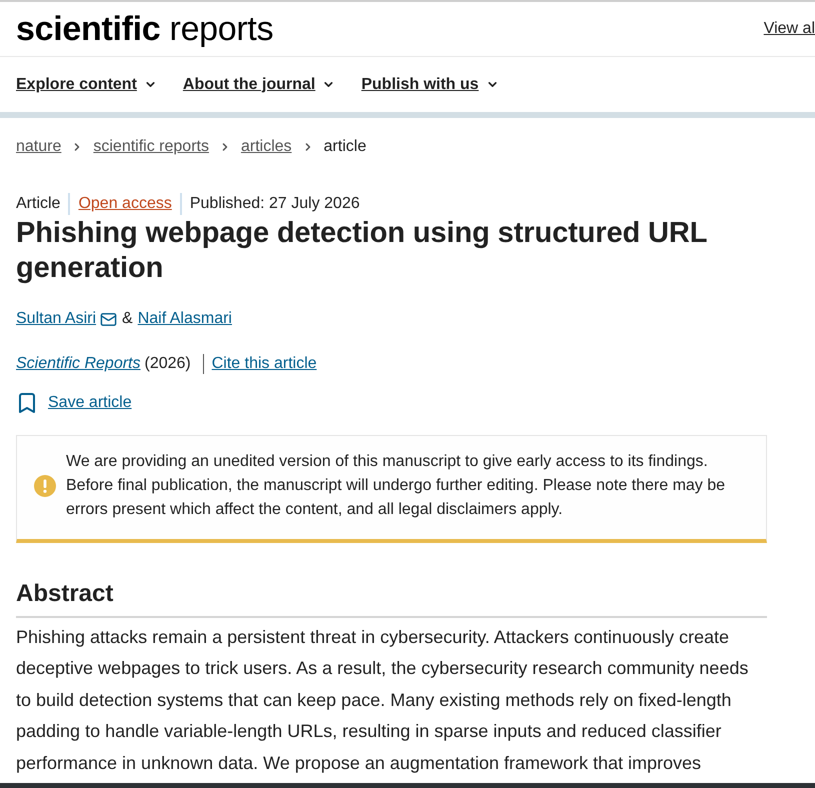 The height and width of the screenshot is (788, 815). Describe the element at coordinates (266, 147) in the screenshot. I see `breadcrumb-link: articles` at that location.